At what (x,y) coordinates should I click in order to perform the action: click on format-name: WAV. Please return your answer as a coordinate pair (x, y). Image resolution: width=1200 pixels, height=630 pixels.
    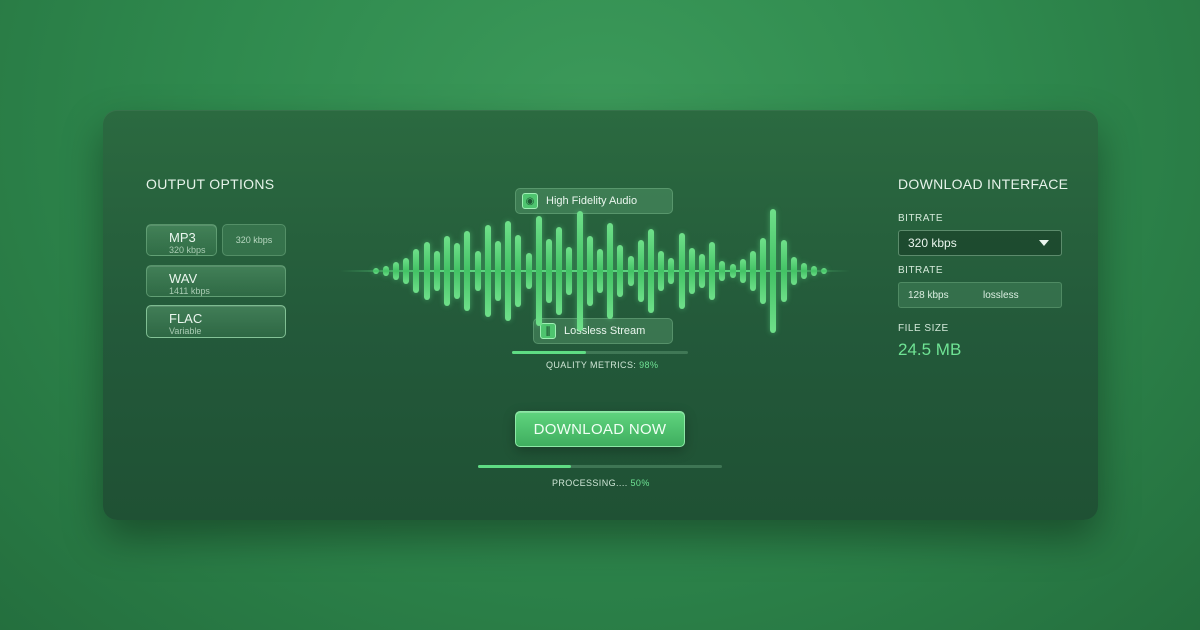
    Looking at the image, I should click on (183, 278).